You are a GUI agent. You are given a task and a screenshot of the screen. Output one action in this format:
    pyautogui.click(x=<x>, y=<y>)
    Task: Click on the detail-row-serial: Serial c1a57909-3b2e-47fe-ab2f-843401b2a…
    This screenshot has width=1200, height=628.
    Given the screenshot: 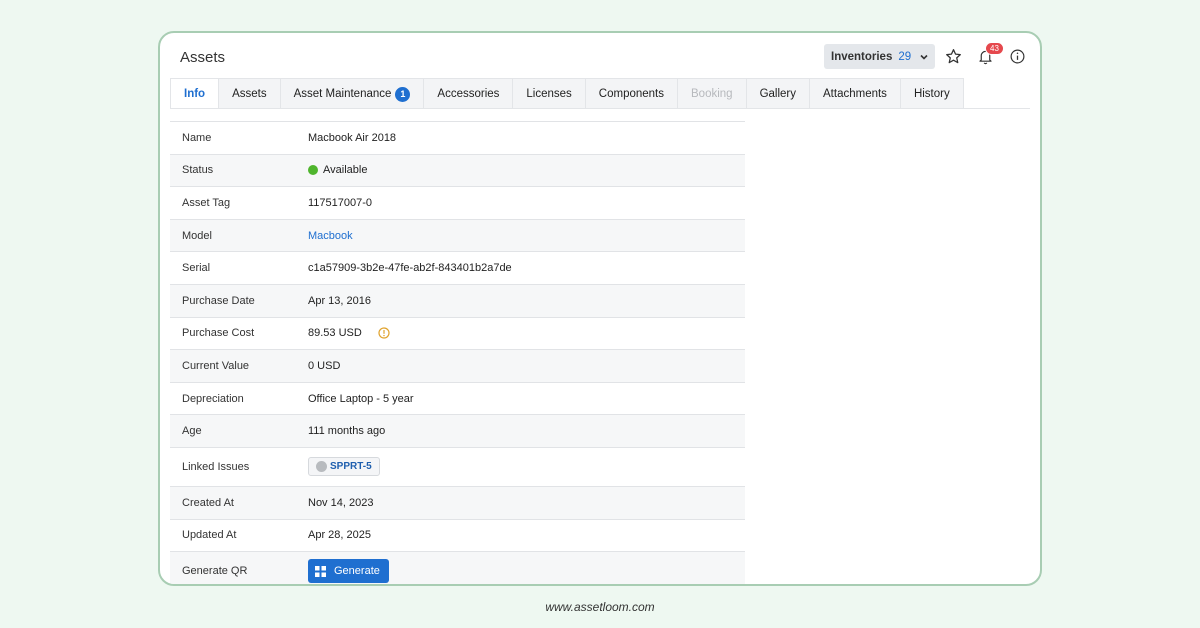 What is the action you would take?
    pyautogui.click(x=457, y=268)
    